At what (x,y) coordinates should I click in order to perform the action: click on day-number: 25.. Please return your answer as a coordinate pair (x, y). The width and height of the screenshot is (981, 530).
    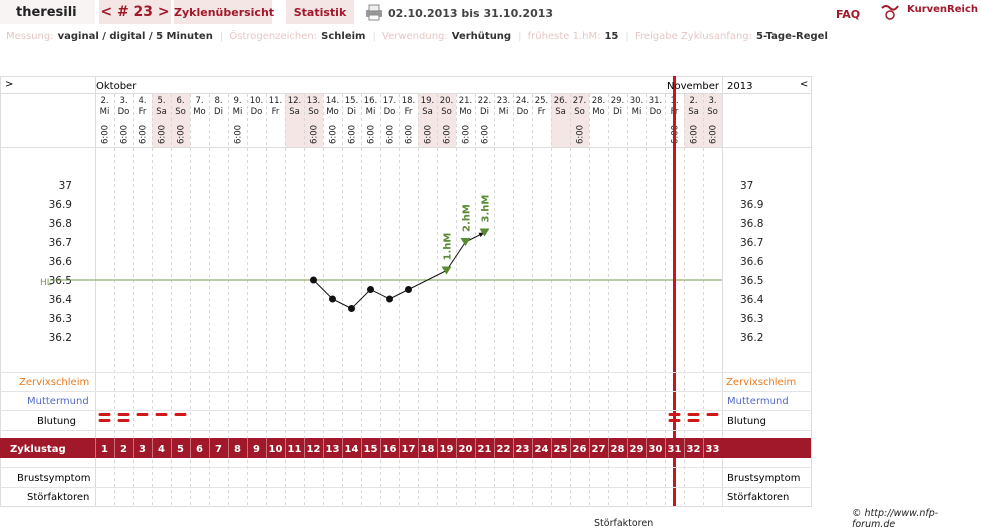
    Looking at the image, I should click on (542, 101).